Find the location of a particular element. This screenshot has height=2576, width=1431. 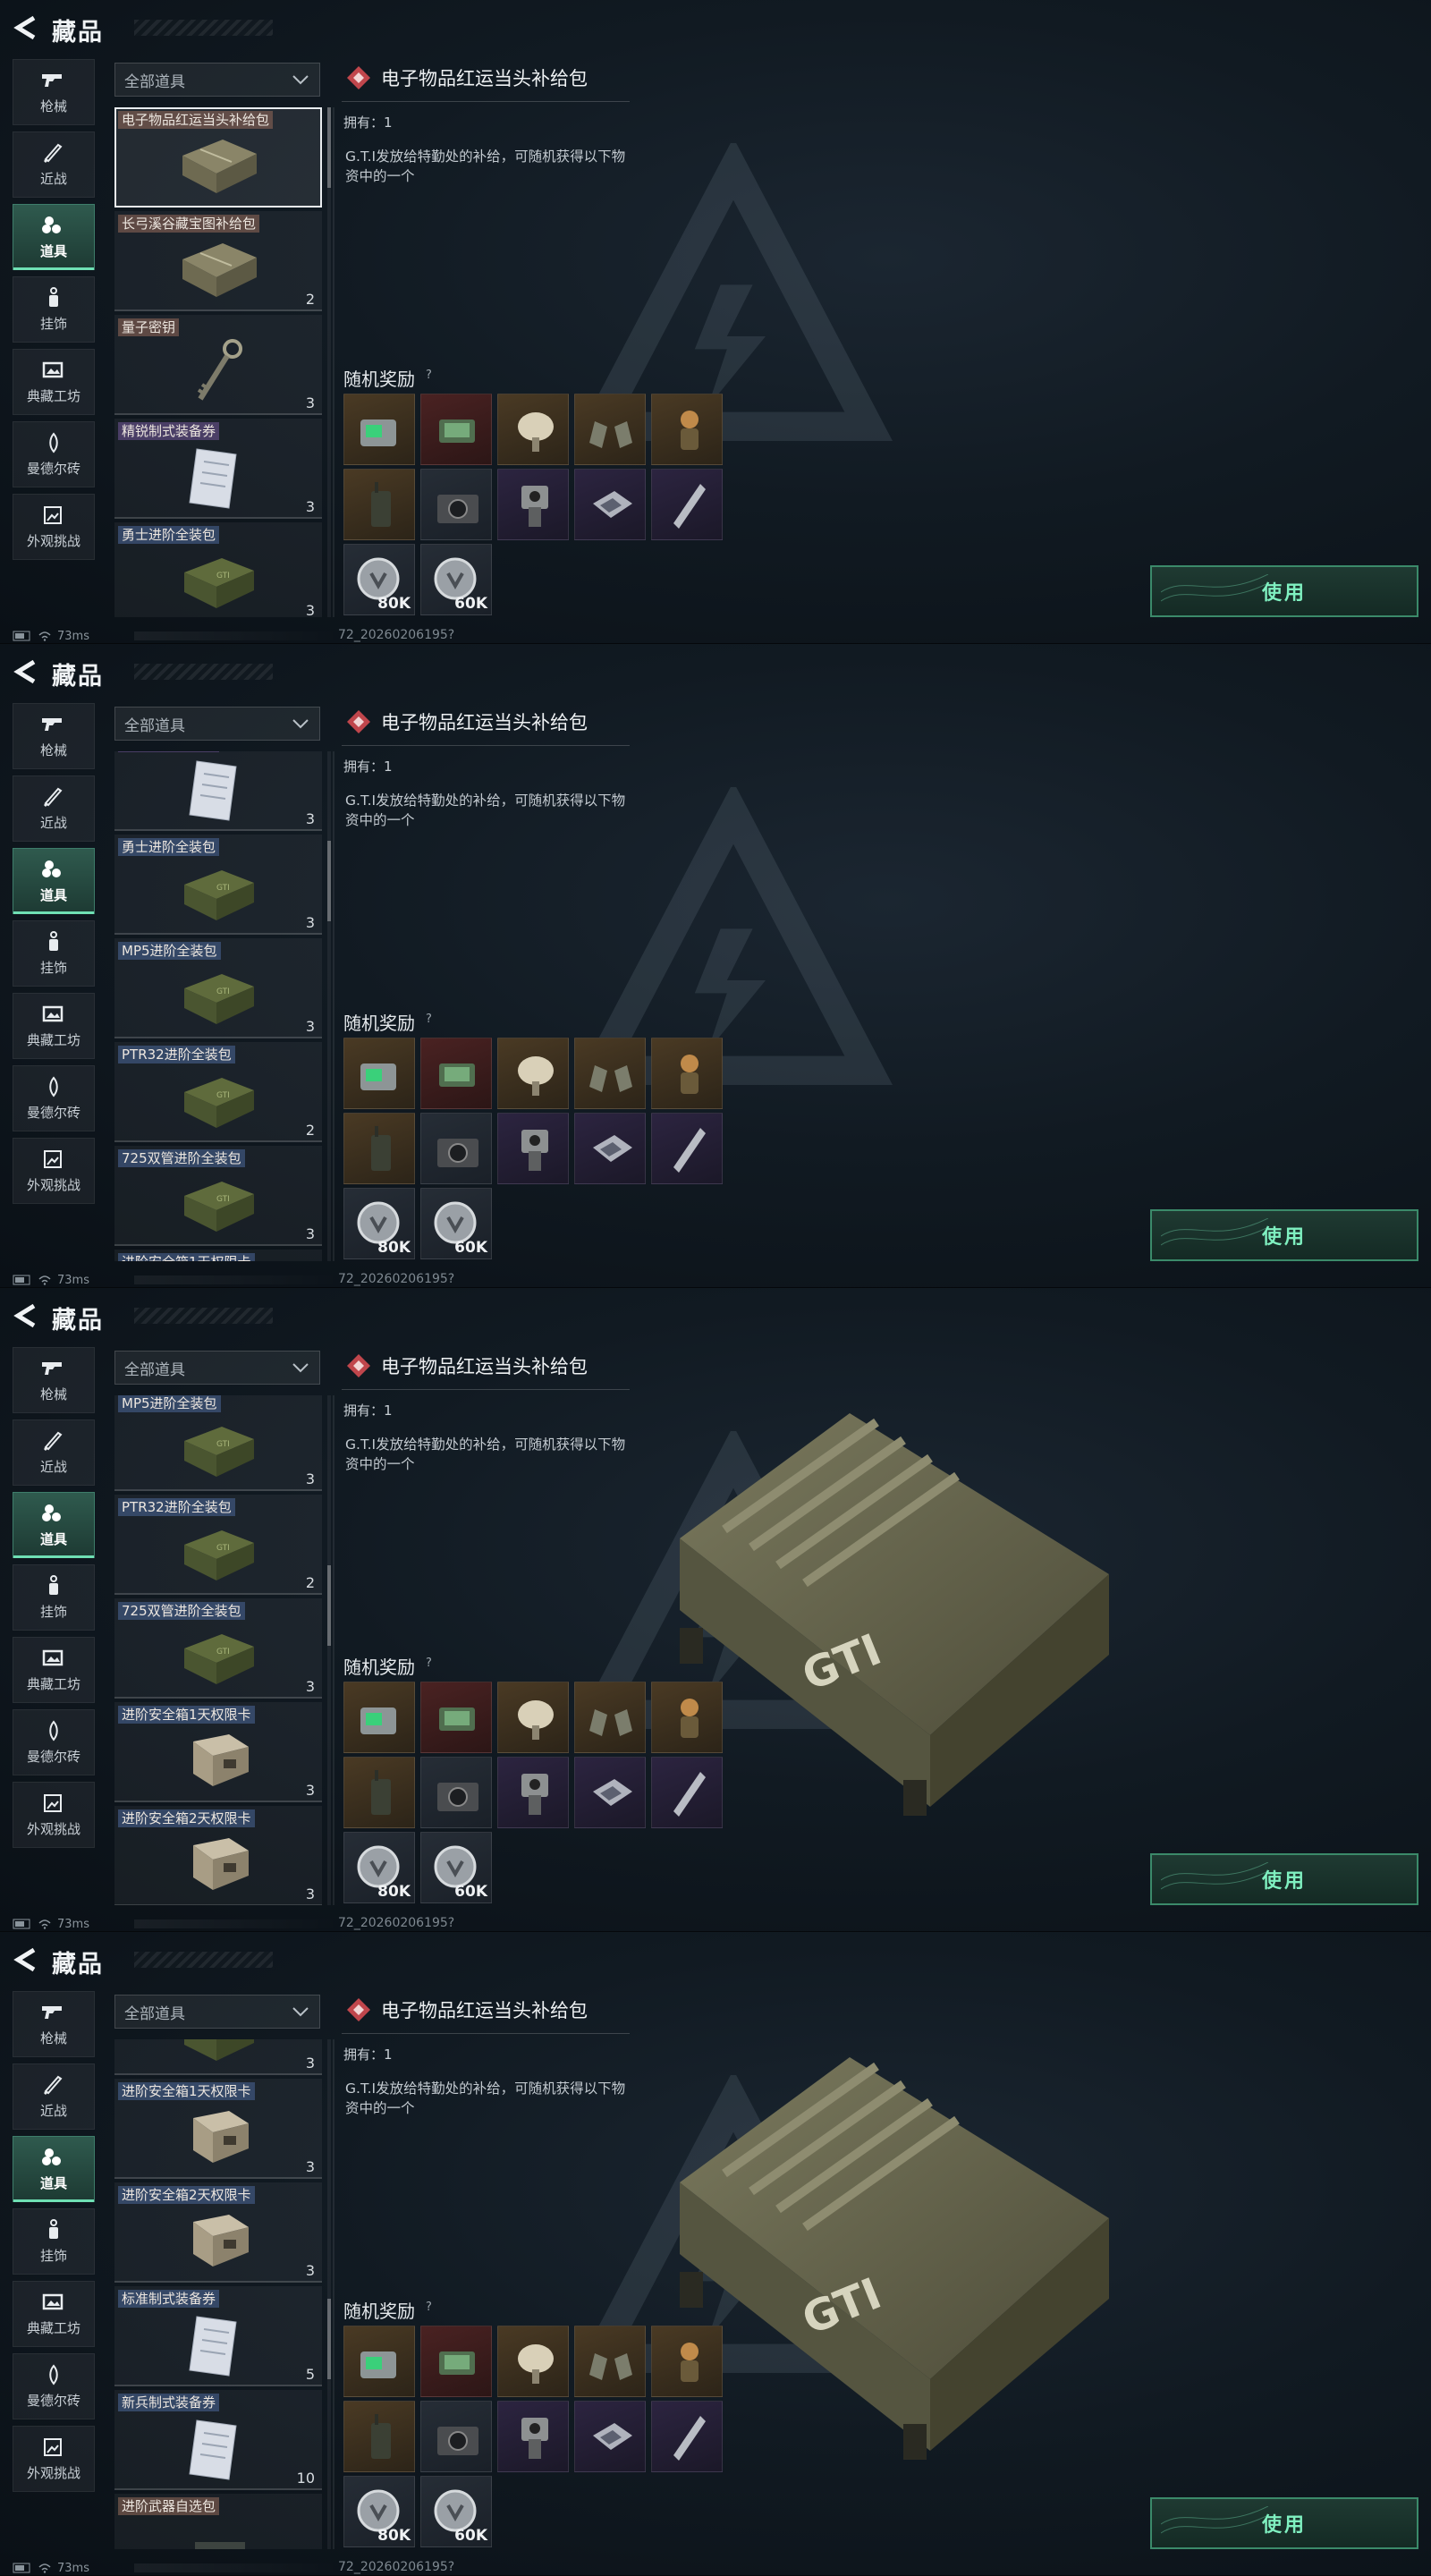

item-card: GTI 勇士进阶全装包 3 is located at coordinates (218, 885).